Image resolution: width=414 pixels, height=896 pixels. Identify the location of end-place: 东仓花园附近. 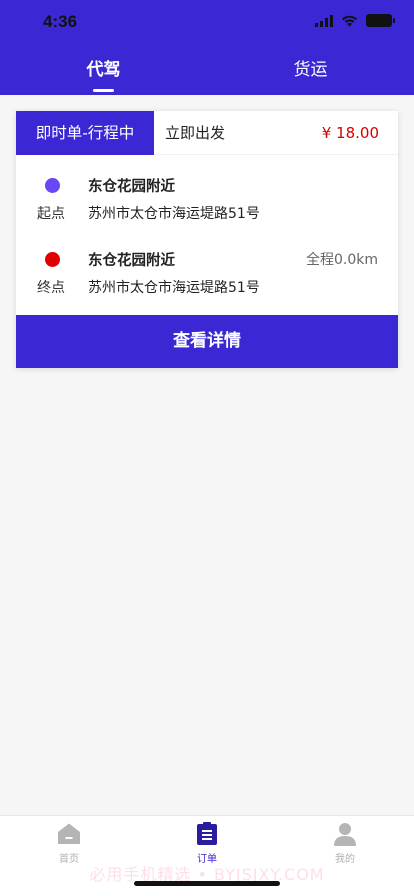
(131, 261).